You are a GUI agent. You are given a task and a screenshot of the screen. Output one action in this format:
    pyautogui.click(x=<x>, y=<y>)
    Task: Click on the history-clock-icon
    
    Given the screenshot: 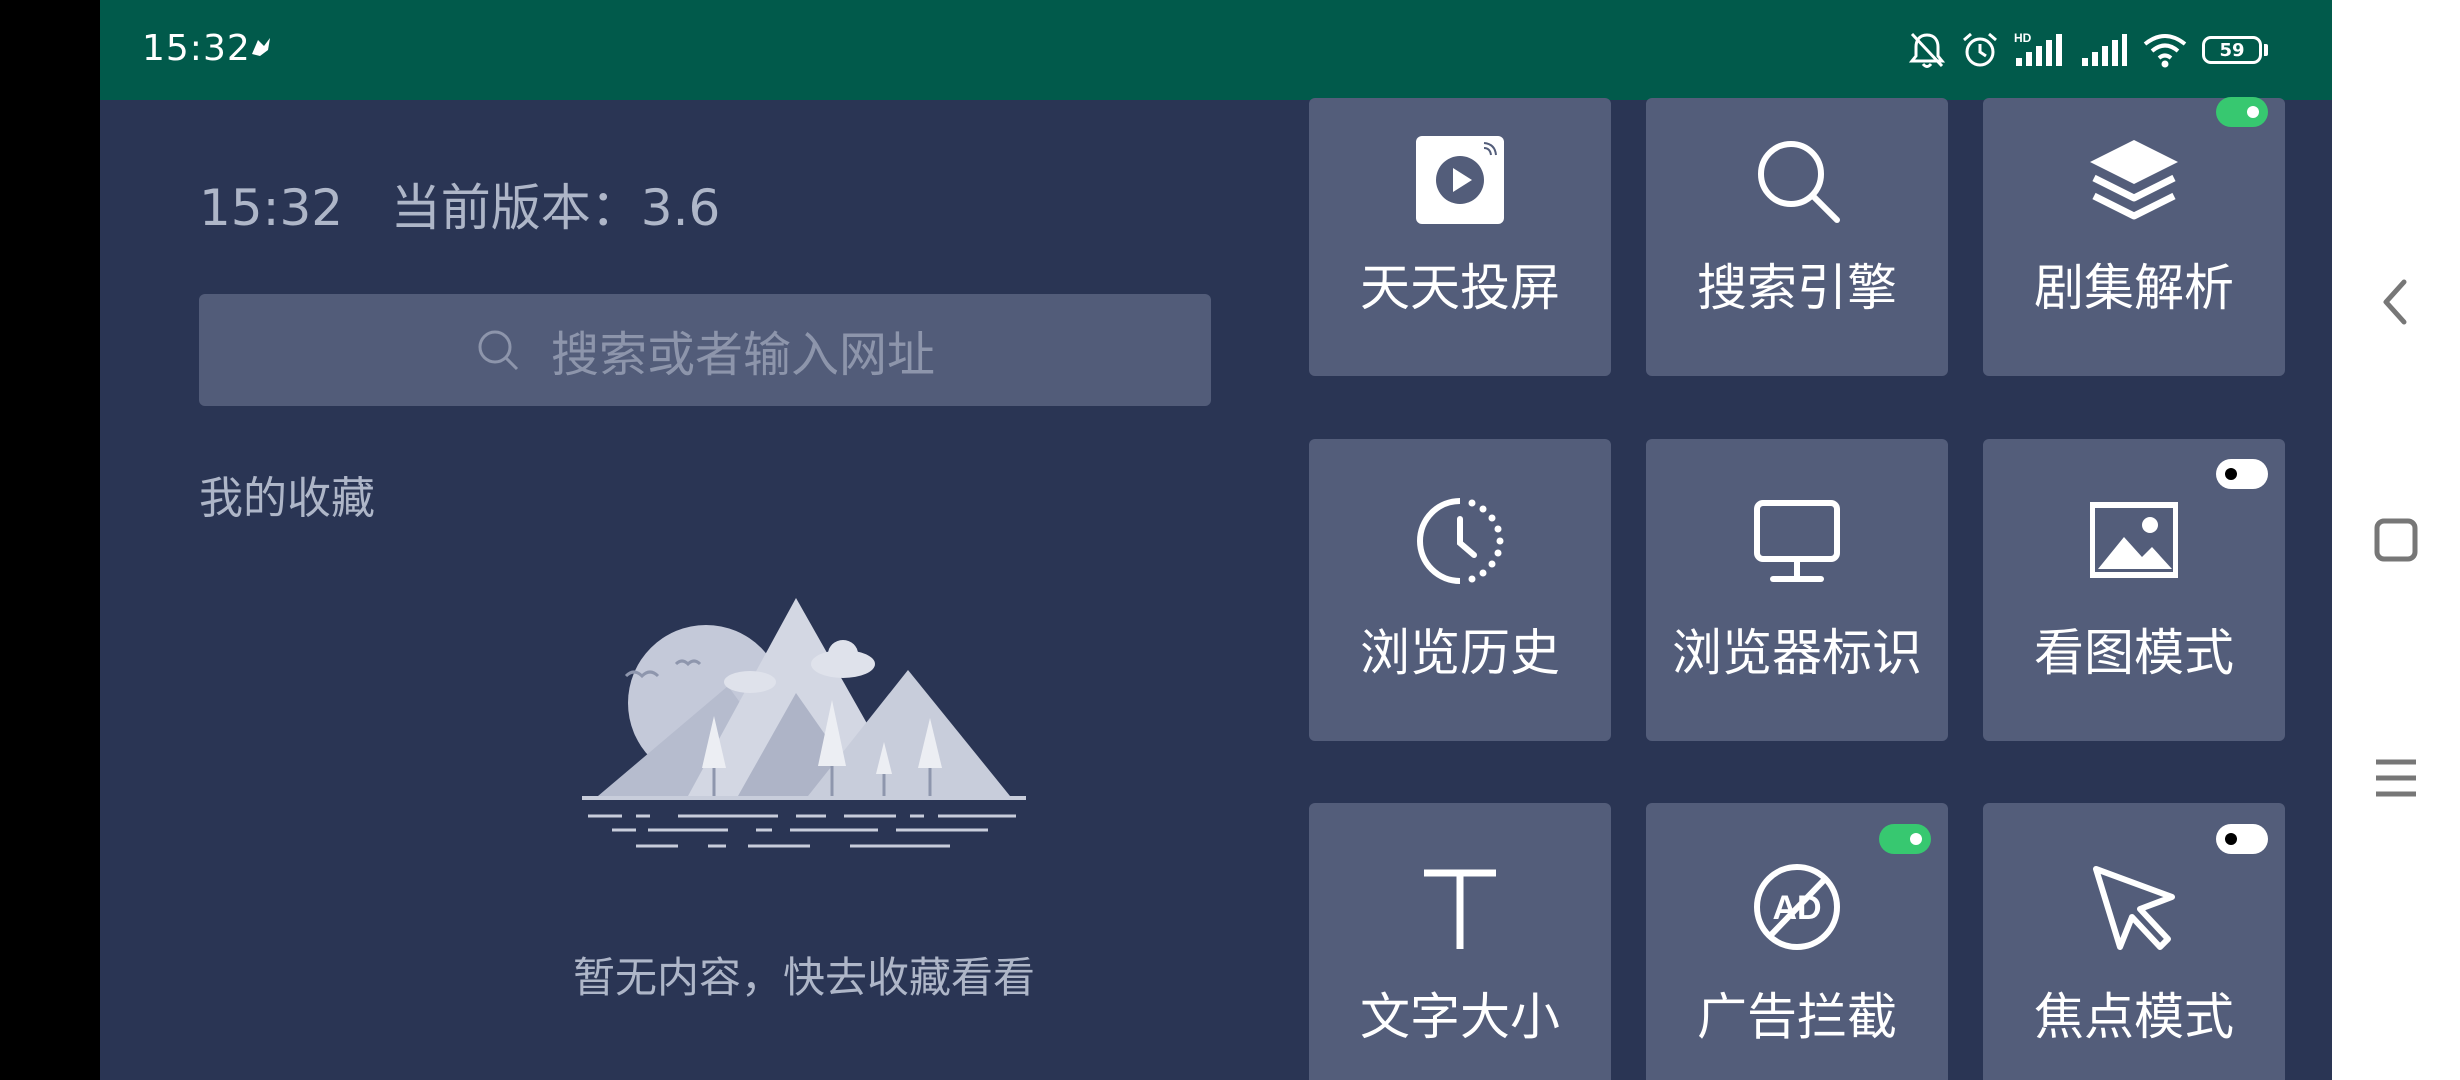 What is the action you would take?
    pyautogui.click(x=1460, y=541)
    